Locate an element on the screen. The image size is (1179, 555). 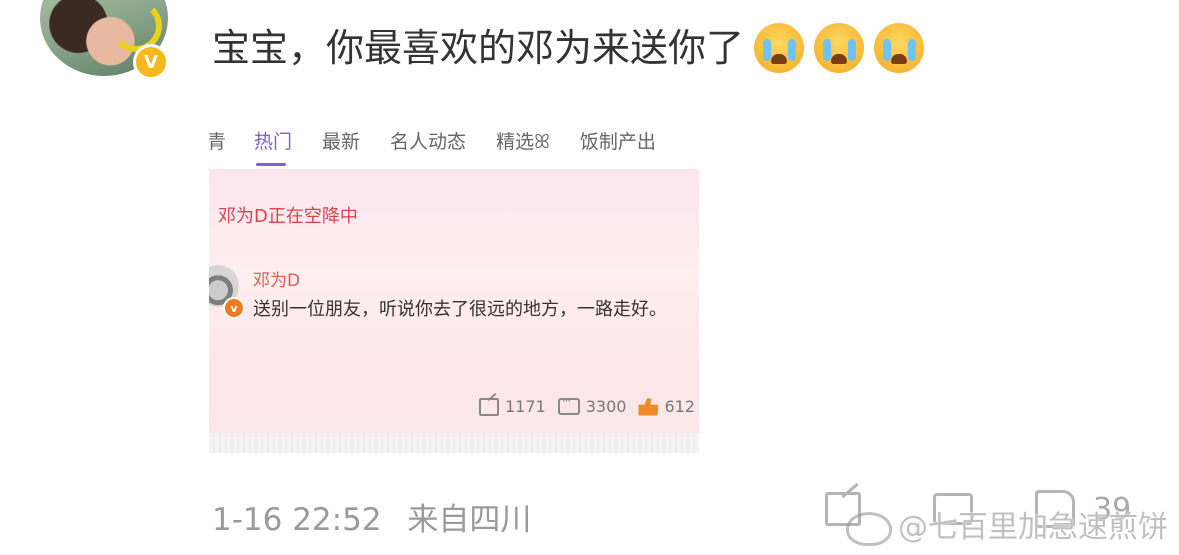
post-content: 宝宝，你最喜欢的邓为来送你了 is located at coordinates (568, 48).